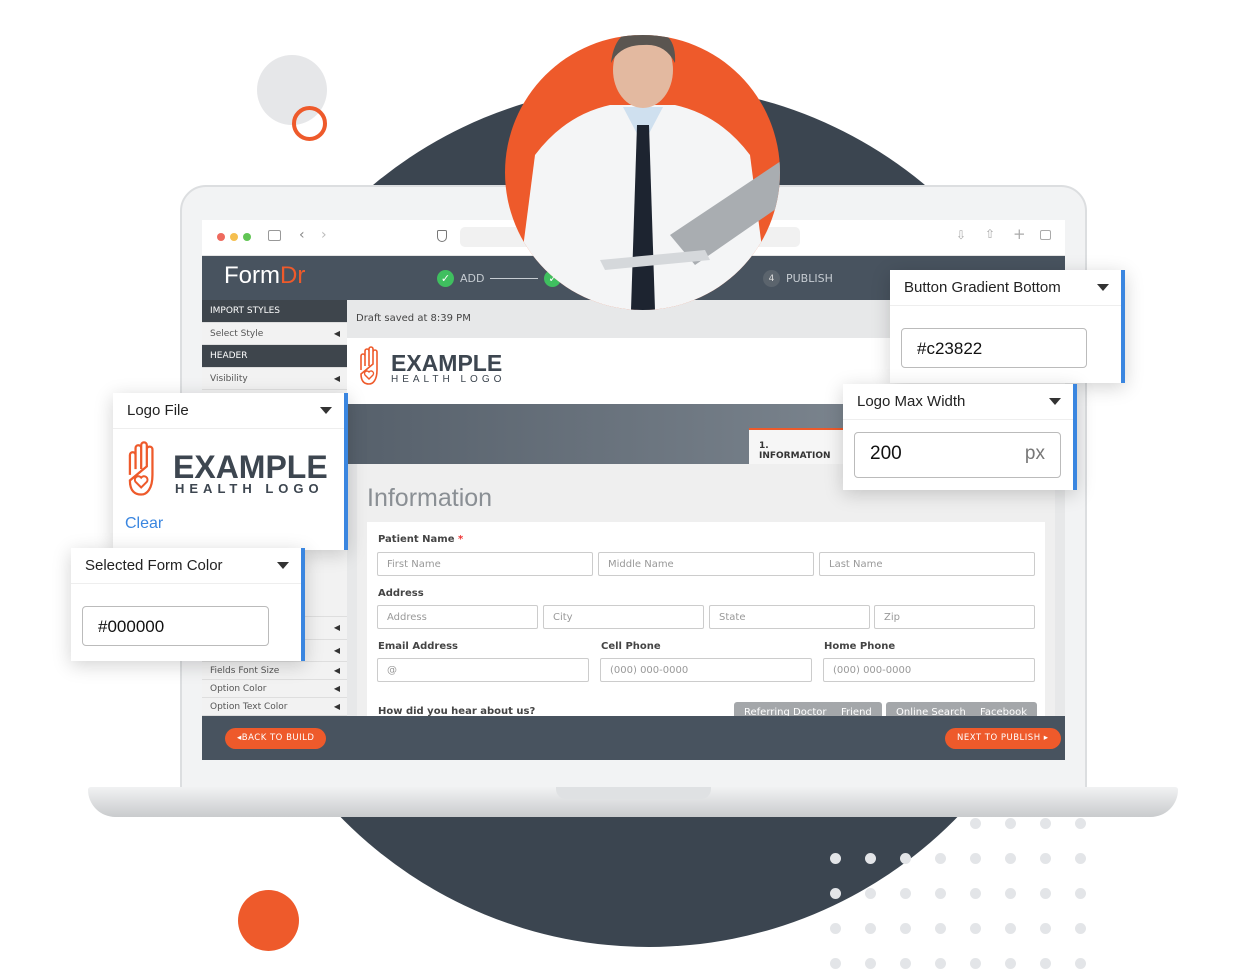 This screenshot has width=1252, height=970. What do you see at coordinates (961, 235) in the screenshot?
I see `download-icon: ⇩` at bounding box center [961, 235].